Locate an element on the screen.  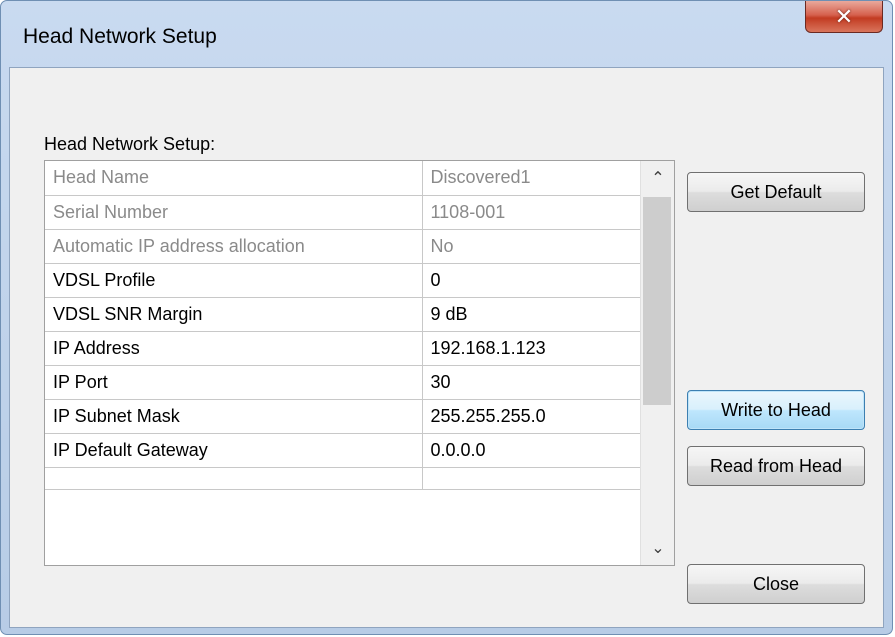
chevron-up-icon: ⌃ is located at coordinates (658, 178).